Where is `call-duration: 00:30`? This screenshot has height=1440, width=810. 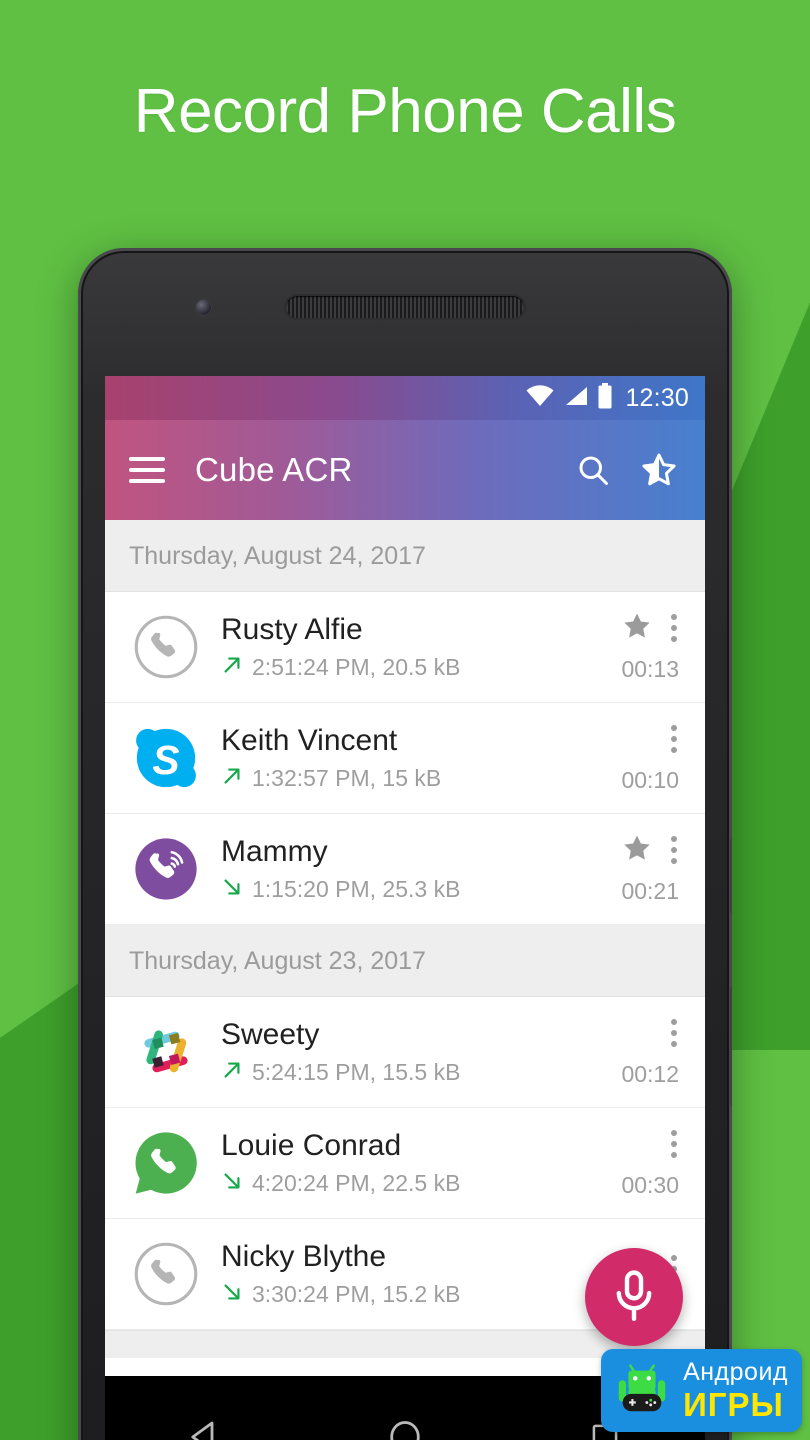
call-duration: 00:30 is located at coordinates (650, 1185).